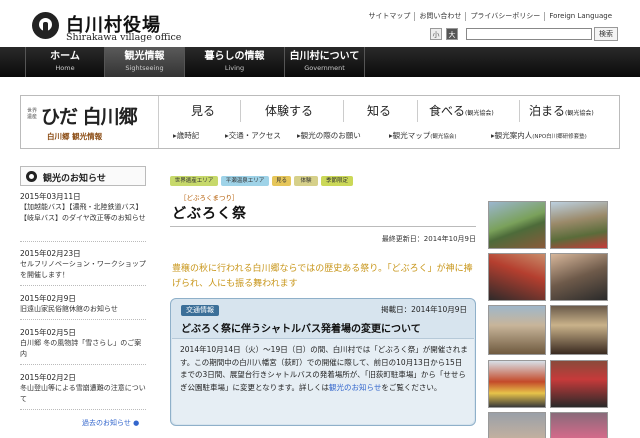 The height and width of the screenshot is (438, 640). Describe the element at coordinates (124, 37) in the screenshot. I see `site-subtitle: Shirakawa village office` at that location.